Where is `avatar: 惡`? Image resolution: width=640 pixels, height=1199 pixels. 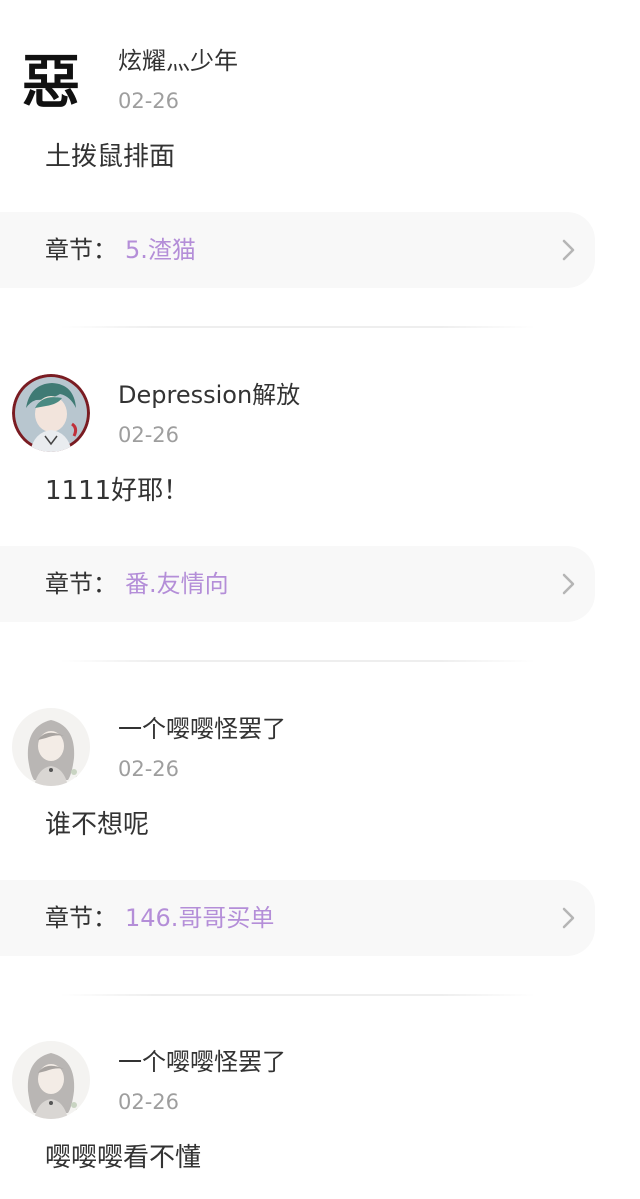 avatar: 惡 is located at coordinates (51, 81).